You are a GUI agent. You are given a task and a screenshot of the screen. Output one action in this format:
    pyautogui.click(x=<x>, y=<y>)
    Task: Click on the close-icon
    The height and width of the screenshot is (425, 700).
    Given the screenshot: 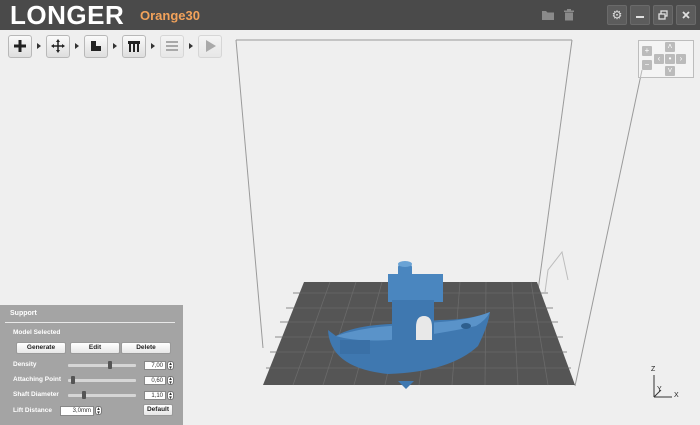 What is the action you would take?
    pyautogui.click(x=686, y=15)
    